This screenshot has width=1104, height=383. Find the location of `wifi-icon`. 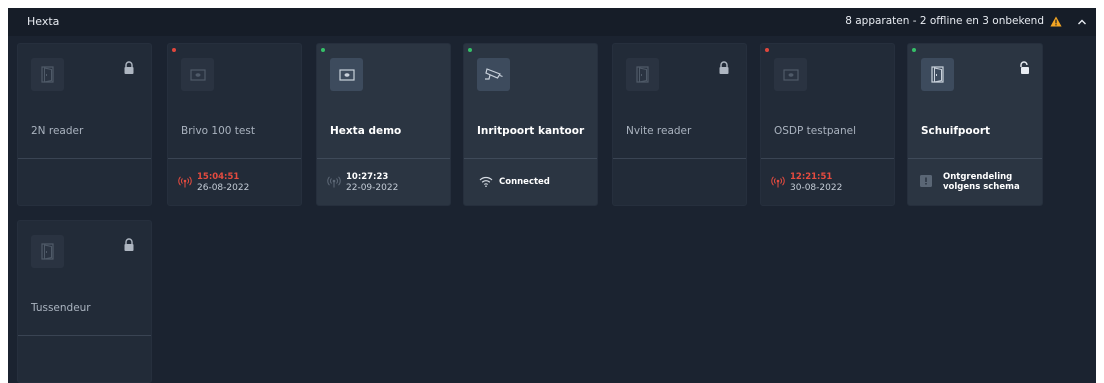

wifi-icon is located at coordinates (486, 181).